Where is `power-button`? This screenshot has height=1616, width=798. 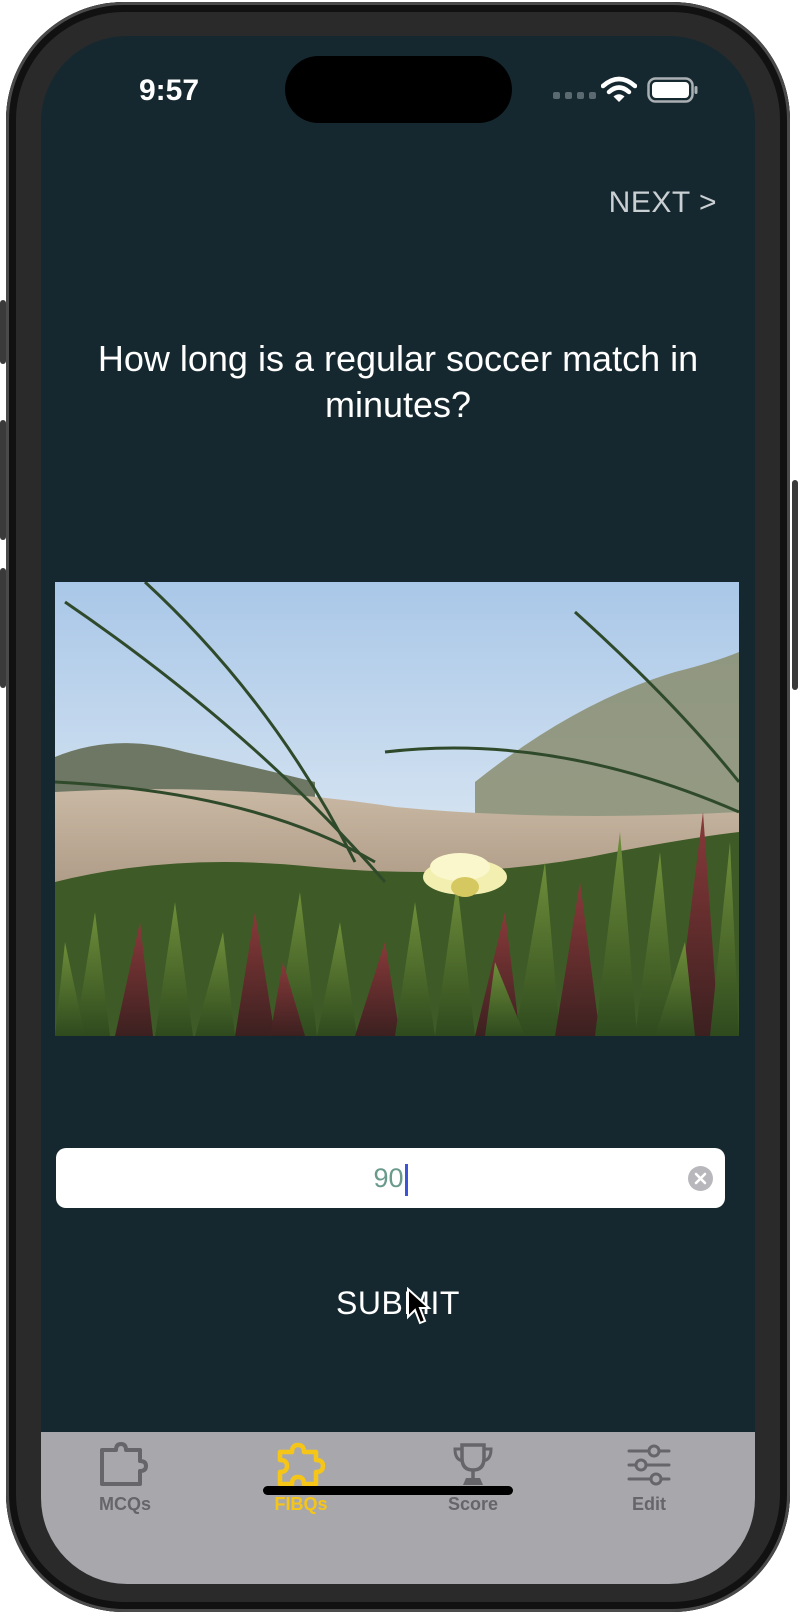 power-button is located at coordinates (795, 585).